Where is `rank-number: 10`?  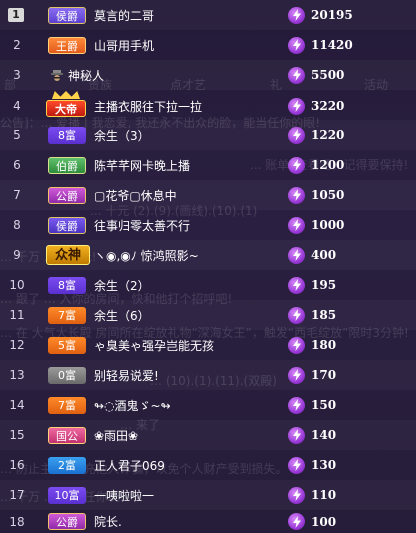
rank-number: 10 is located at coordinates (17, 285).